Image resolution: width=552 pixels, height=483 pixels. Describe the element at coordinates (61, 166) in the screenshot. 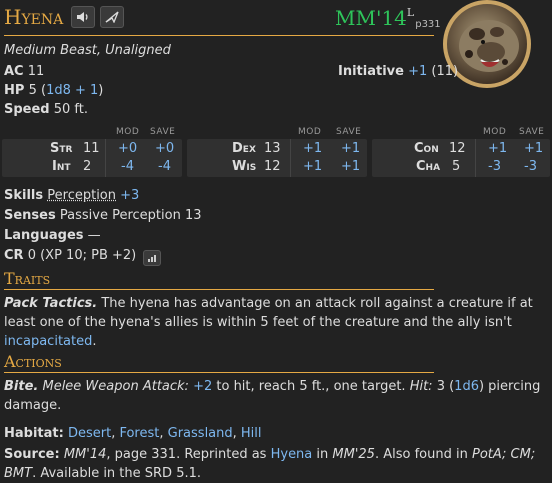

I see `ability-name-int: Int` at that location.